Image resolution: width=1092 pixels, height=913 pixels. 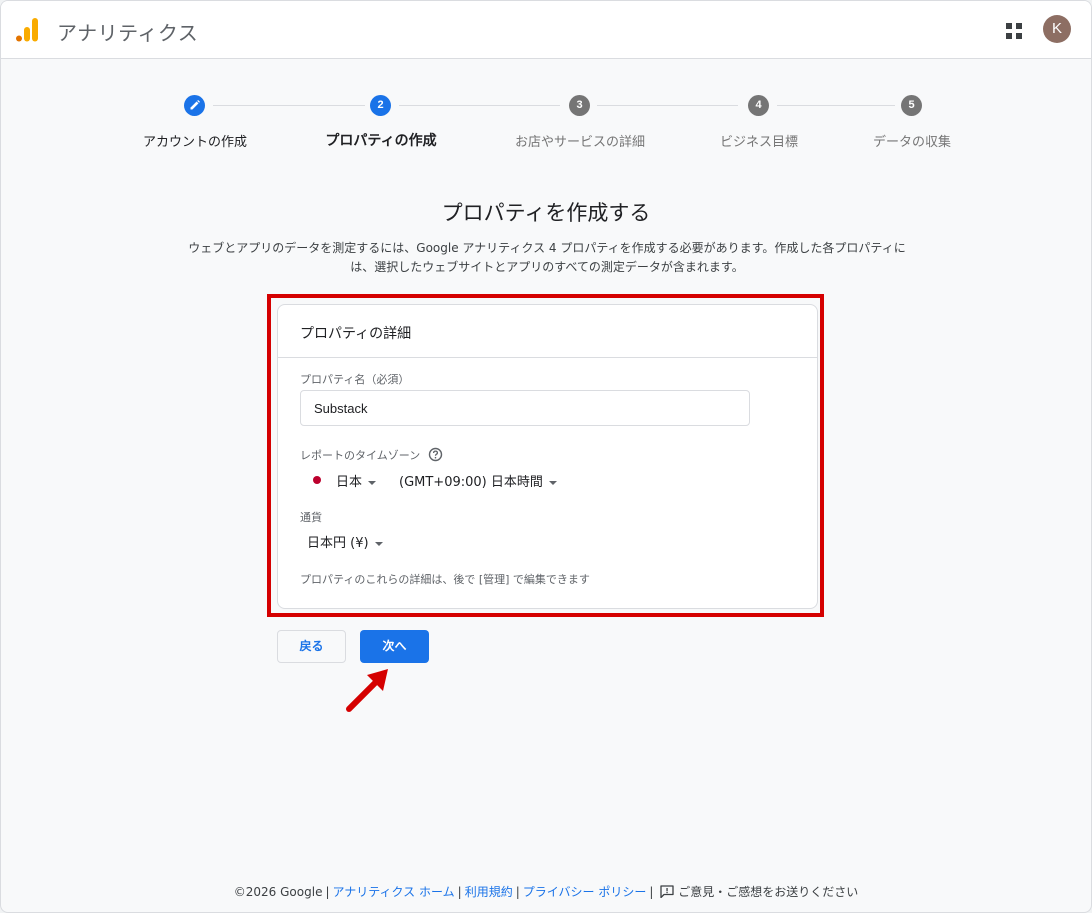 I want to click on privacy-policy-link: プライバシー ポリシー, so click(x=585, y=892).